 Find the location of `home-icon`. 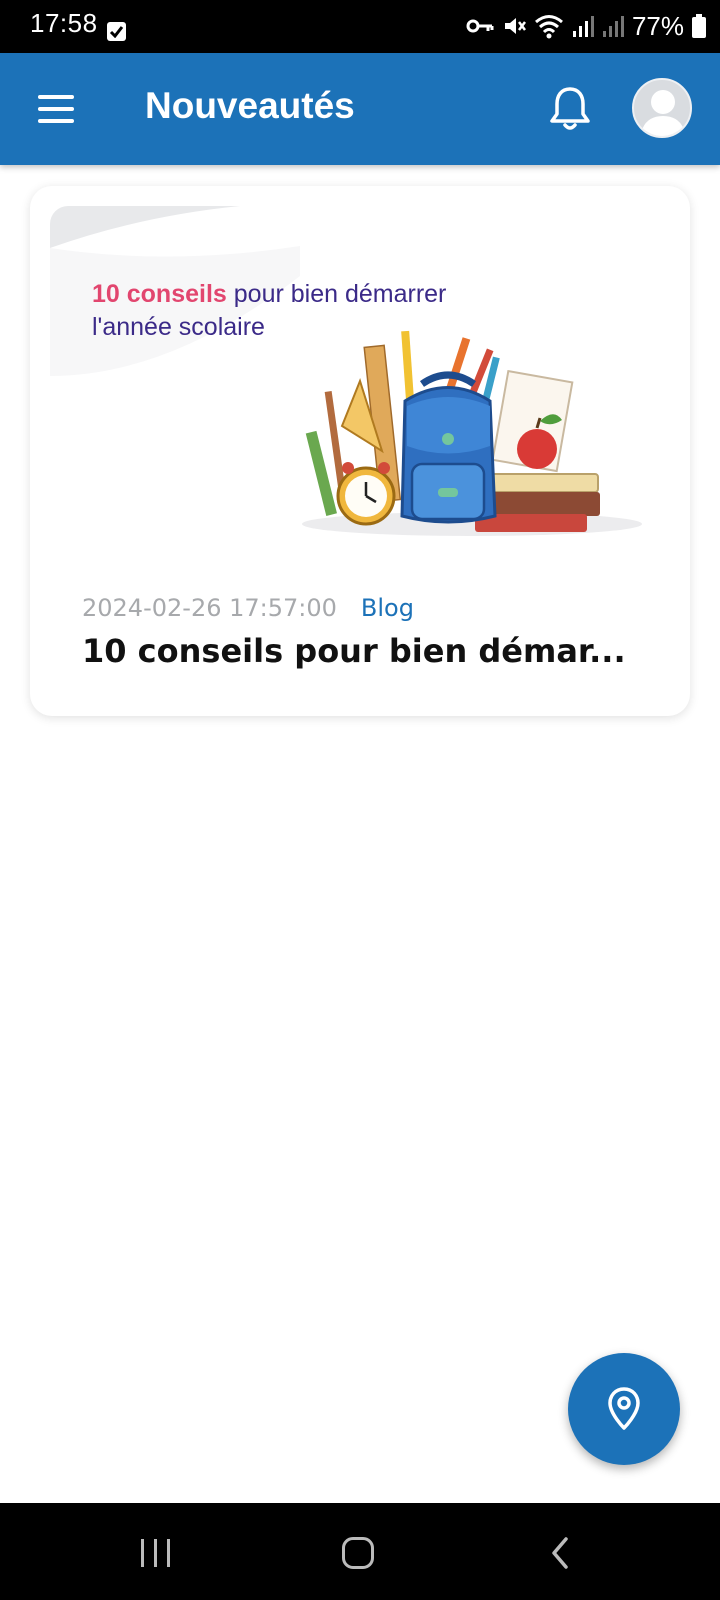

home-icon is located at coordinates (358, 1553).